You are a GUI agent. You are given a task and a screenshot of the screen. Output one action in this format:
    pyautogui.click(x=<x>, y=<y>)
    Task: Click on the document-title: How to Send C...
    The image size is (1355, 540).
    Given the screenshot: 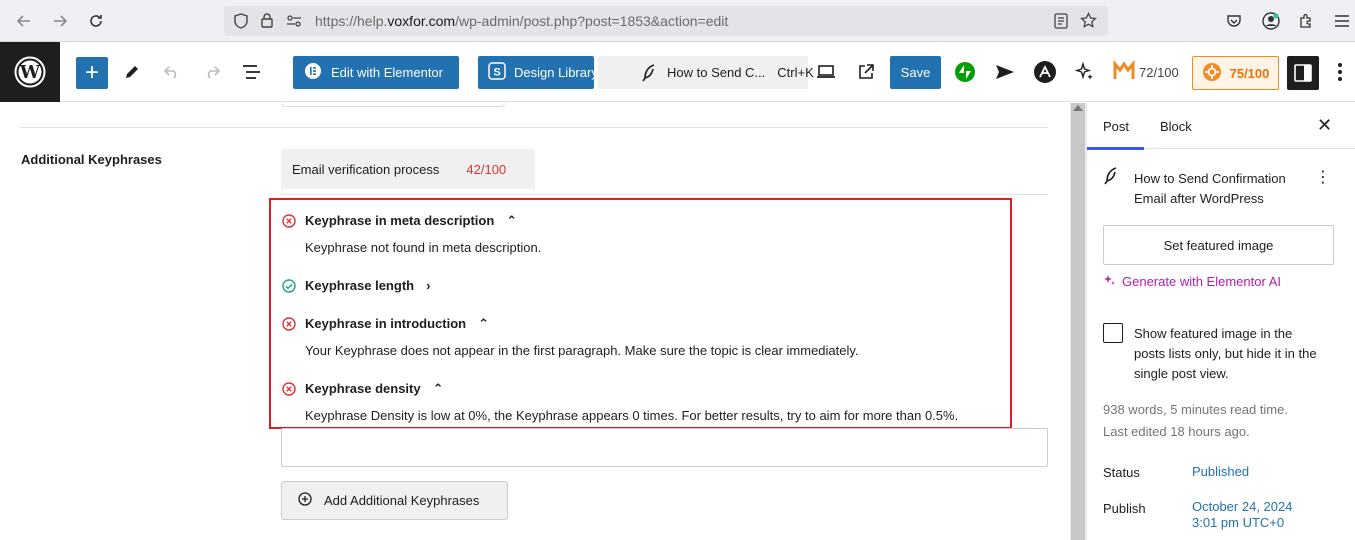 What is the action you would take?
    pyautogui.click(x=716, y=72)
    